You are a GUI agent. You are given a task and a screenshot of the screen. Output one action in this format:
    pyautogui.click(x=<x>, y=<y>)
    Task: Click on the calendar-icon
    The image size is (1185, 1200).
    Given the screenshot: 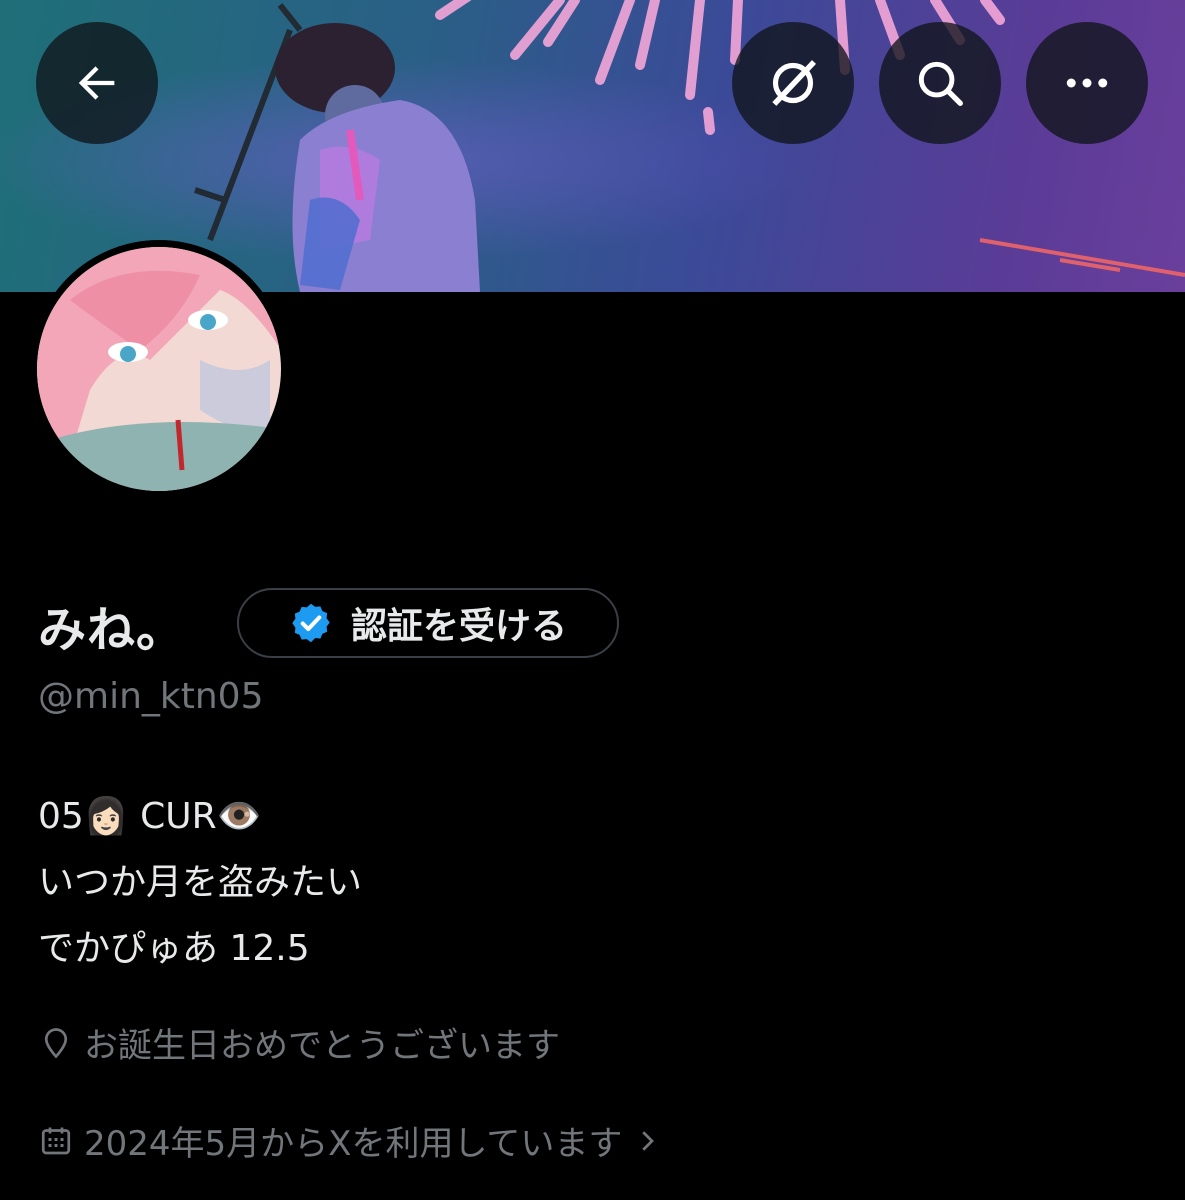 What is the action you would take?
    pyautogui.click(x=56, y=1140)
    